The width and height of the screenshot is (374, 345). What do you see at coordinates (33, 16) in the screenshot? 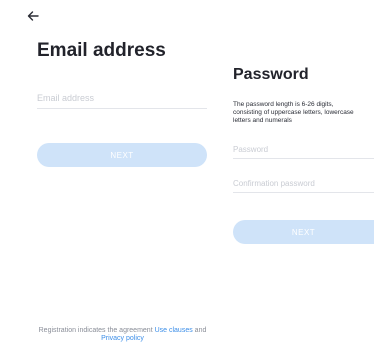
I see `back-arrow-icon` at bounding box center [33, 16].